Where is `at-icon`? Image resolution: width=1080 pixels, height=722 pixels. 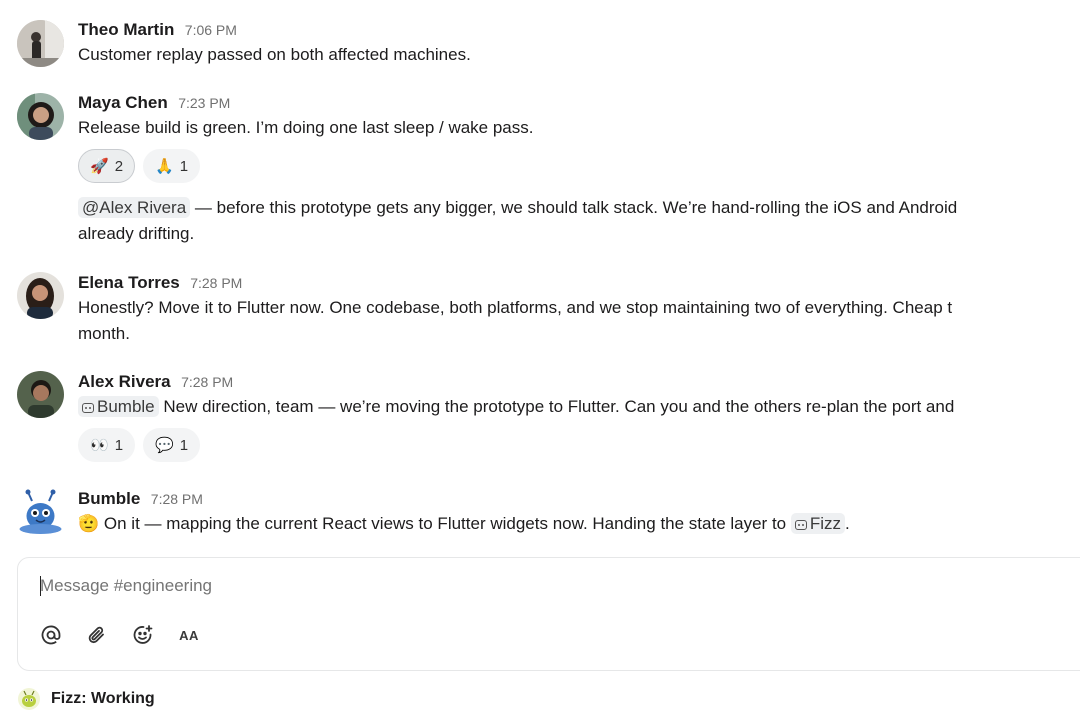 at-icon is located at coordinates (51, 635).